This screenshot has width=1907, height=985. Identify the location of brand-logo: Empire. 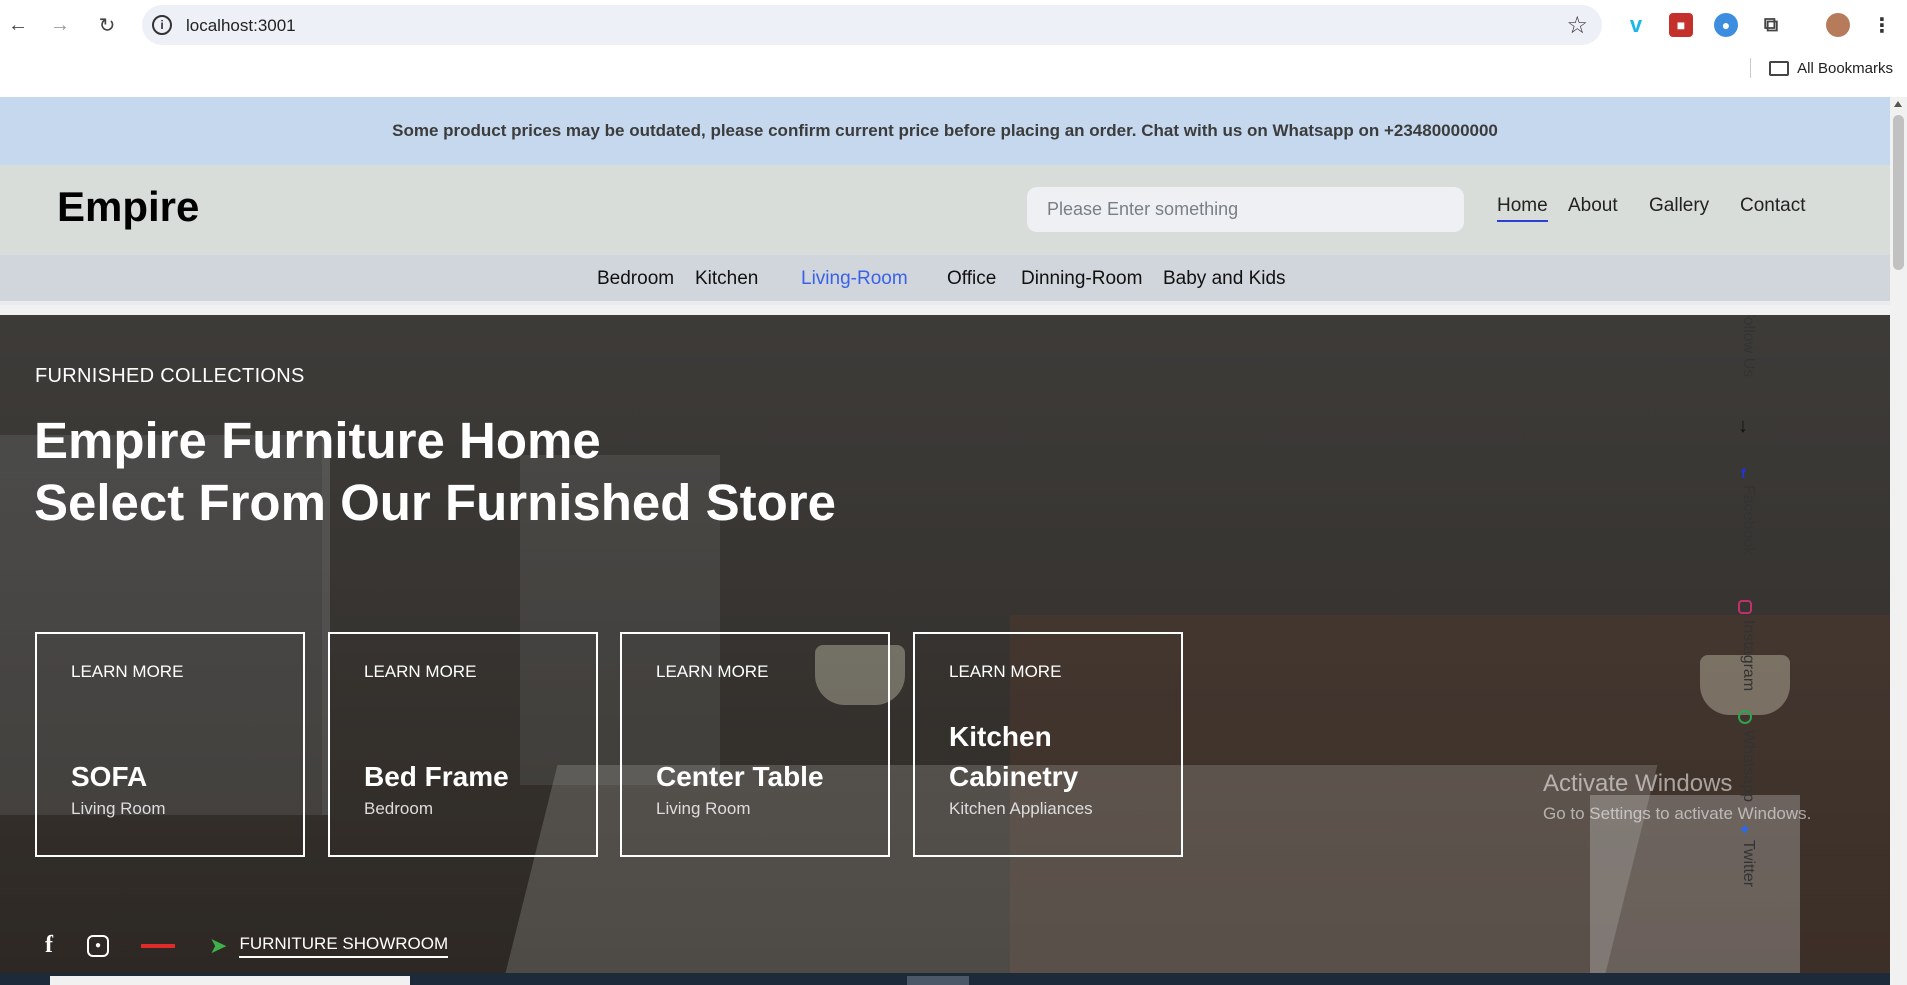
(128, 207).